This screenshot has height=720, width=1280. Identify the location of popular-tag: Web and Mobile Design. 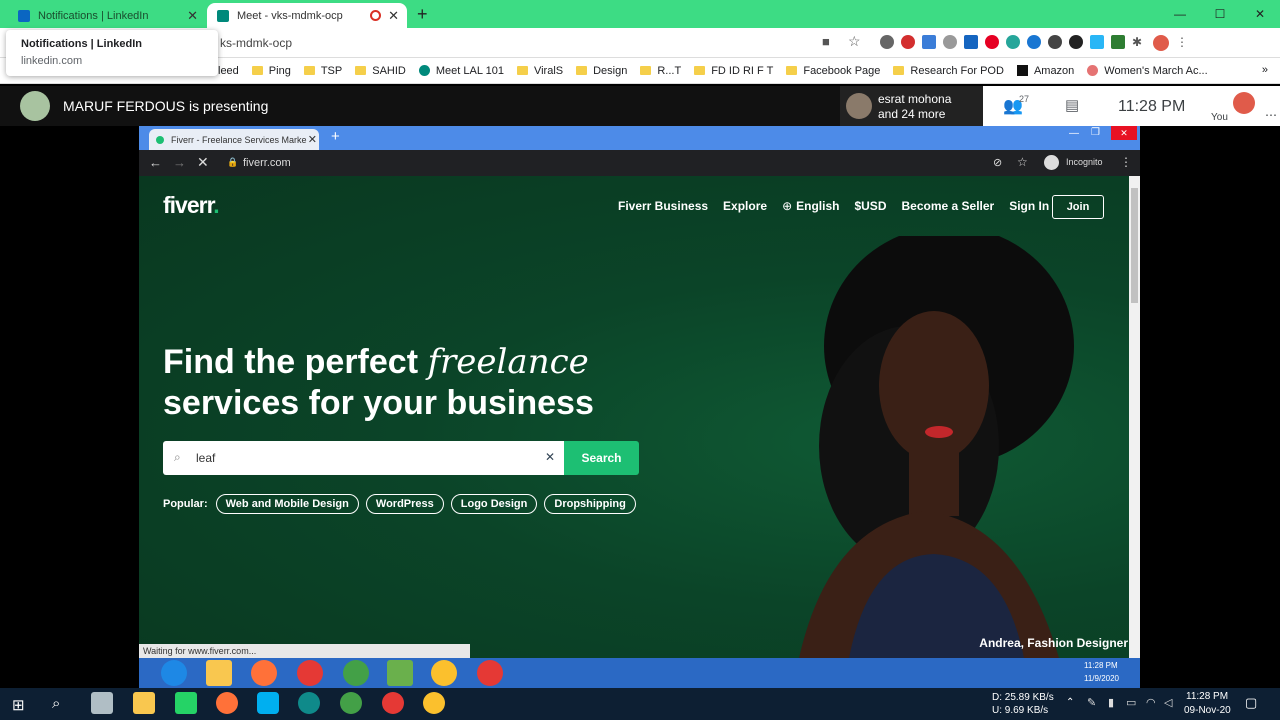
(287, 504).